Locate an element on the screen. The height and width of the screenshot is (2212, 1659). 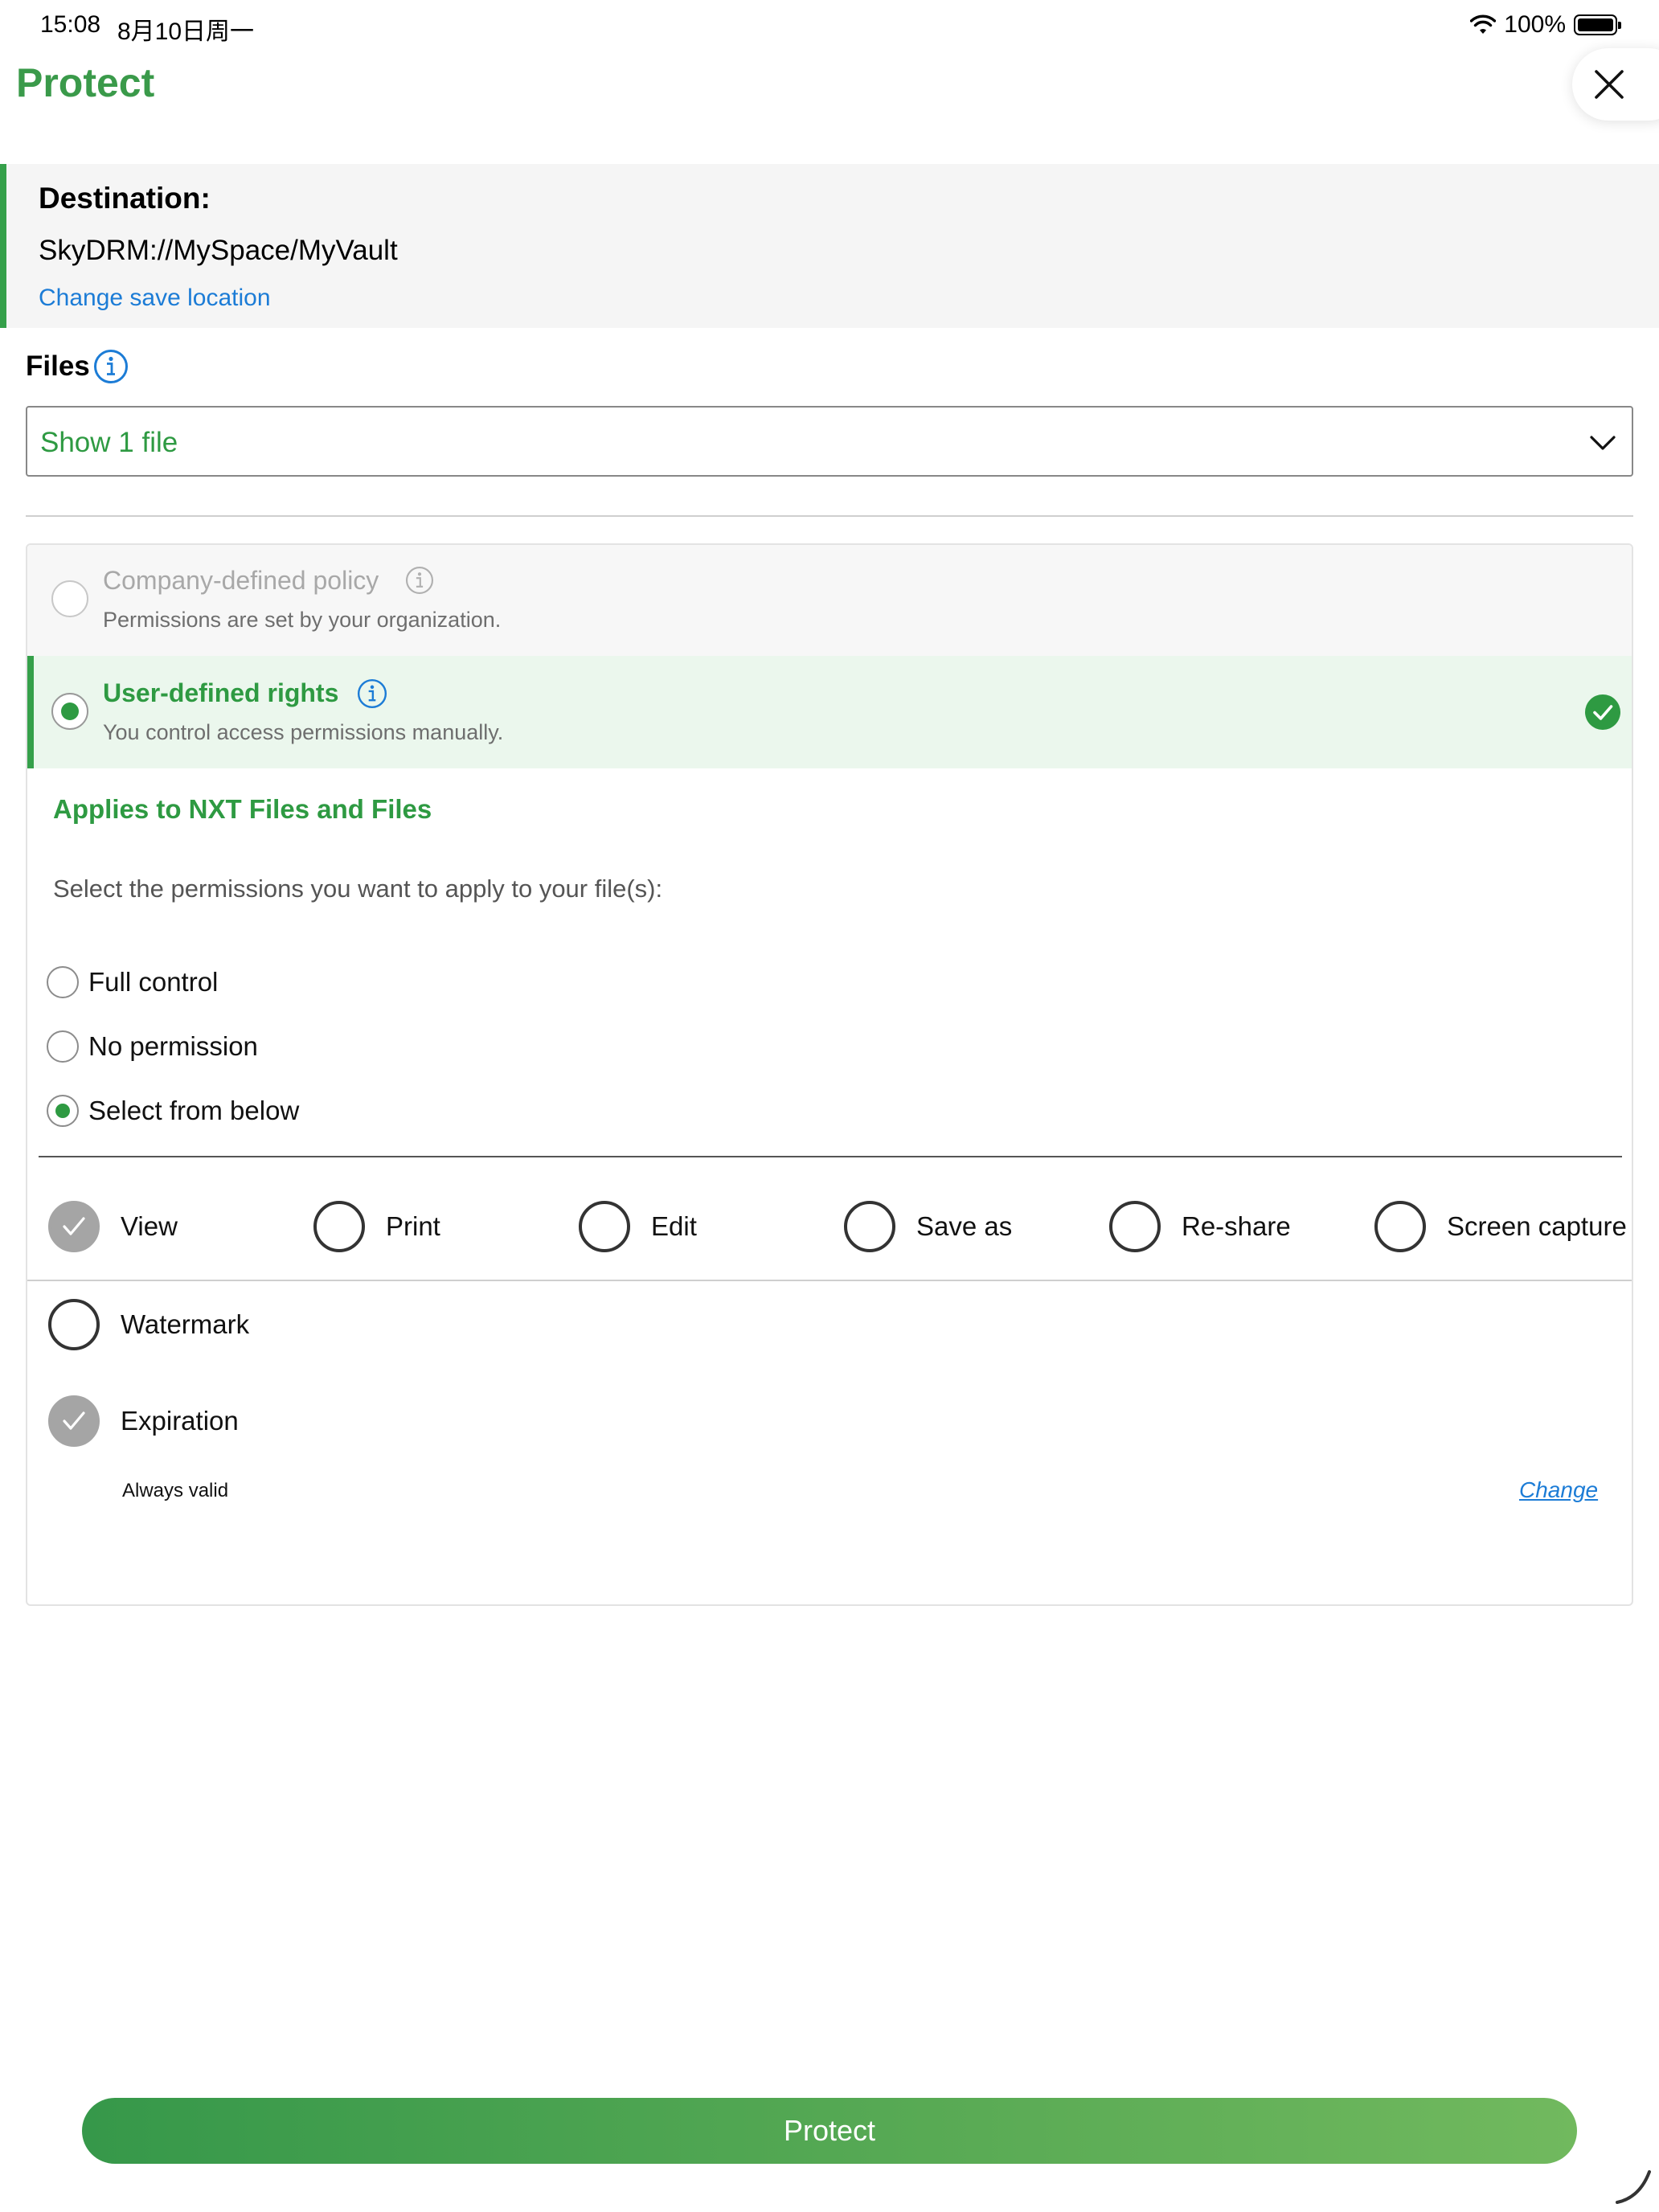
full-control-label: Full control is located at coordinates (153, 982).